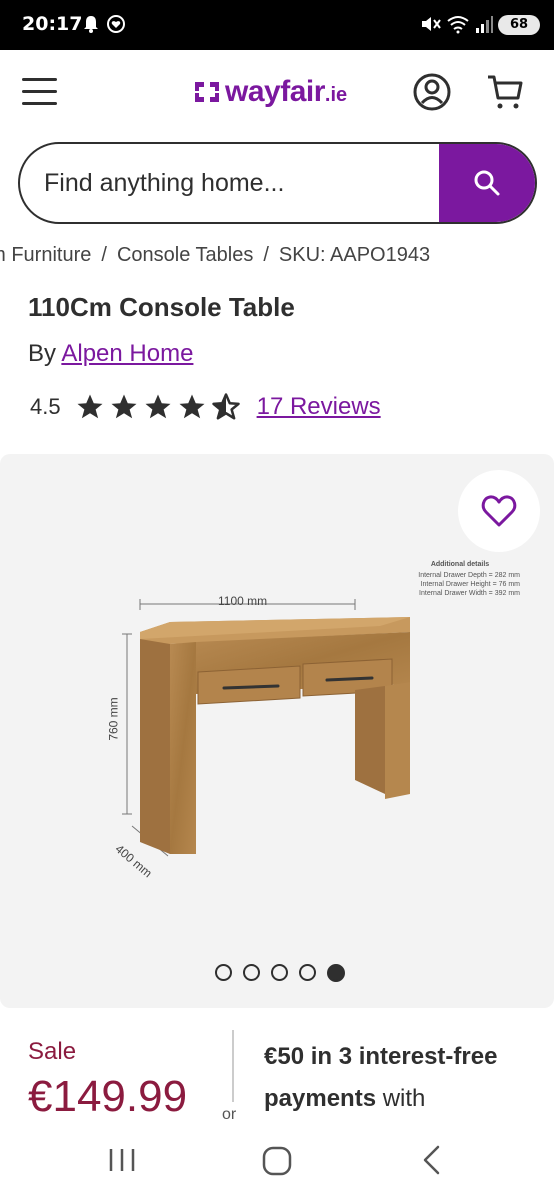 The width and height of the screenshot is (554, 1200). I want to click on breadcrumb-item: om Furniture, so click(45, 255).